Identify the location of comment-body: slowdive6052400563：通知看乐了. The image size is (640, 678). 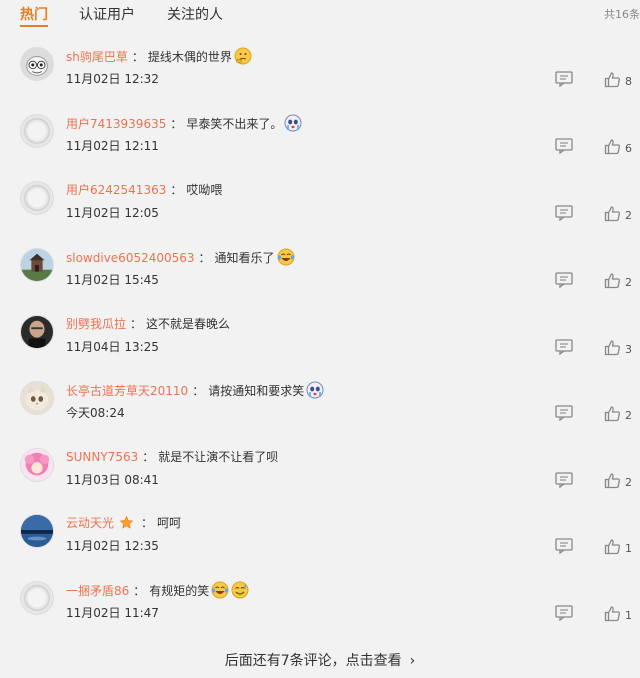
(180, 257).